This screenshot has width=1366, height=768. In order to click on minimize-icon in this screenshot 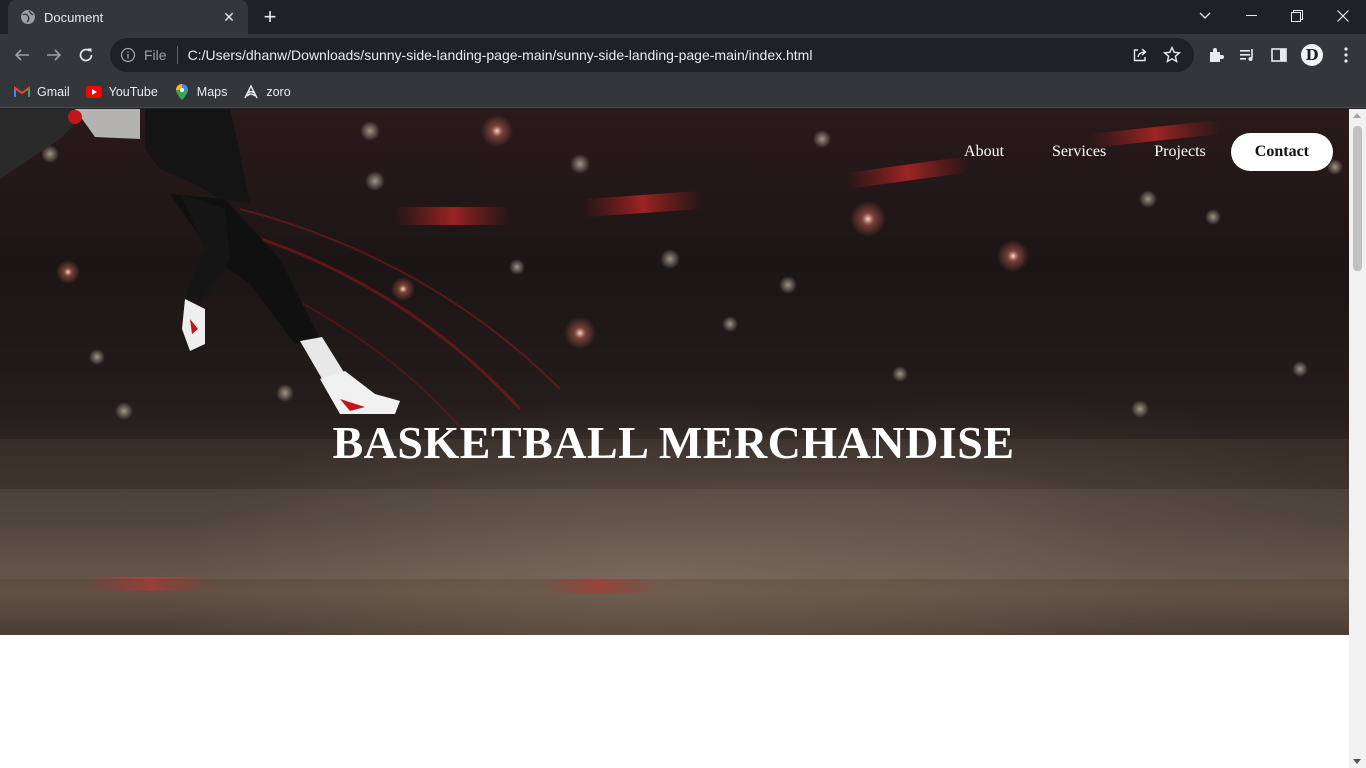, I will do `click(1251, 15)`.